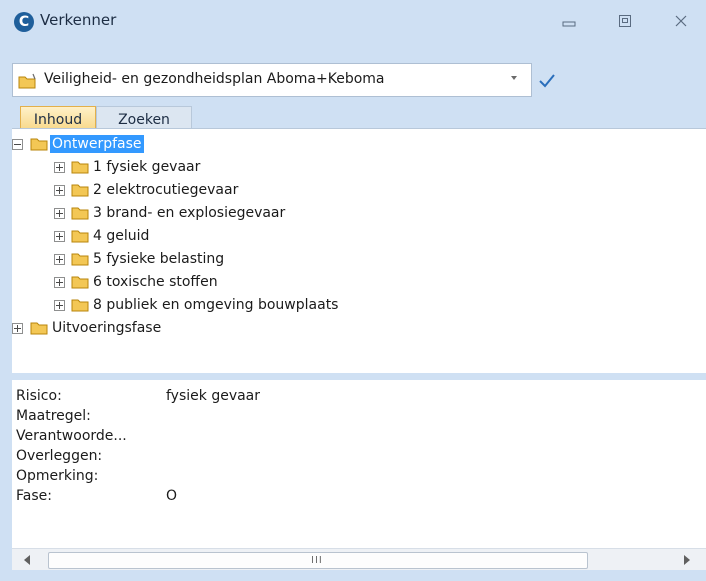 This screenshot has width=706, height=581. What do you see at coordinates (155, 282) in the screenshot?
I see `tree-label: 6 toxische stoffen` at bounding box center [155, 282].